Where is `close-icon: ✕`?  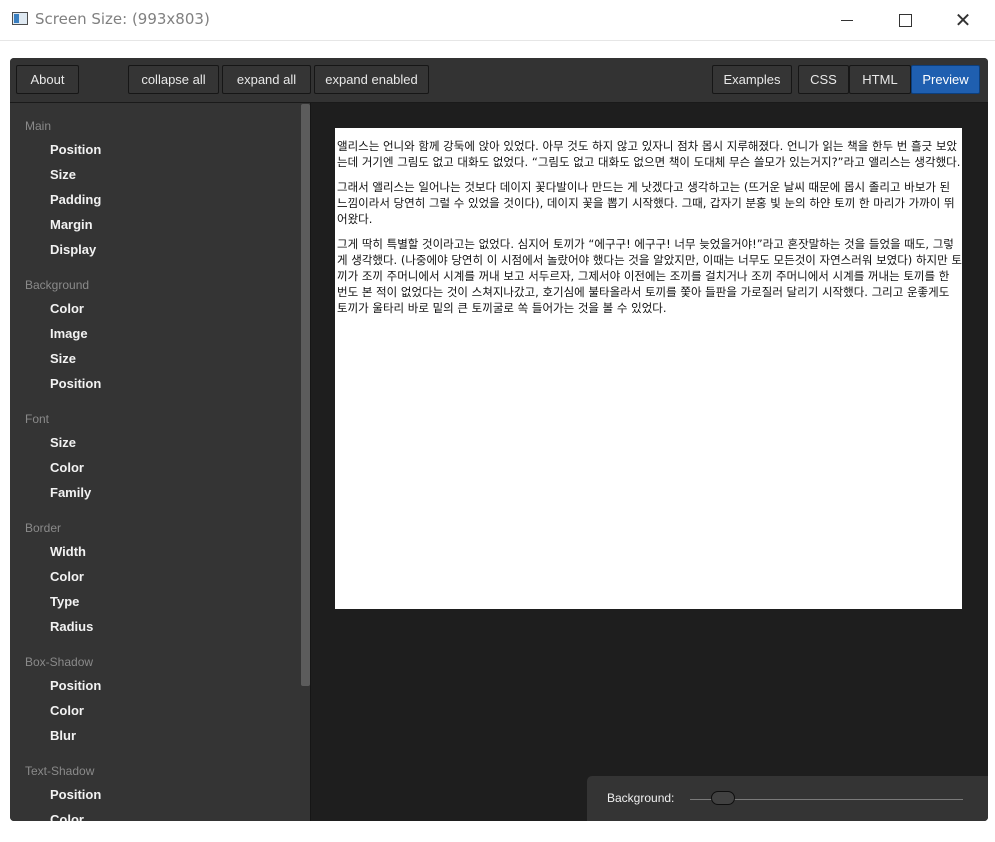 close-icon: ✕ is located at coordinates (963, 20).